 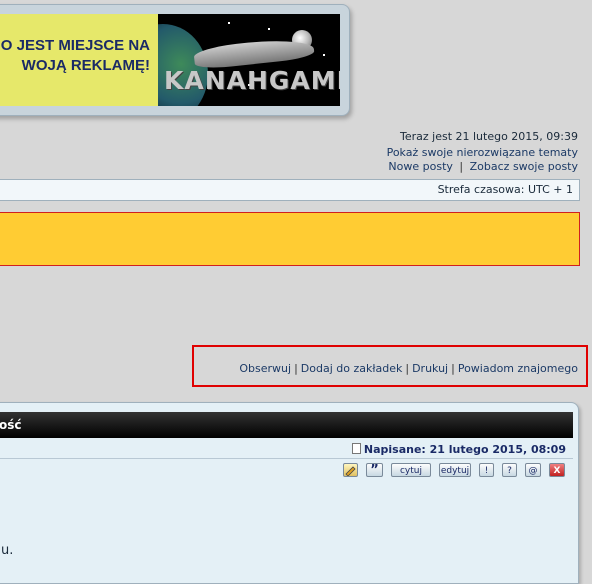 What do you see at coordinates (356, 448) in the screenshot?
I see `post-icon` at bounding box center [356, 448].